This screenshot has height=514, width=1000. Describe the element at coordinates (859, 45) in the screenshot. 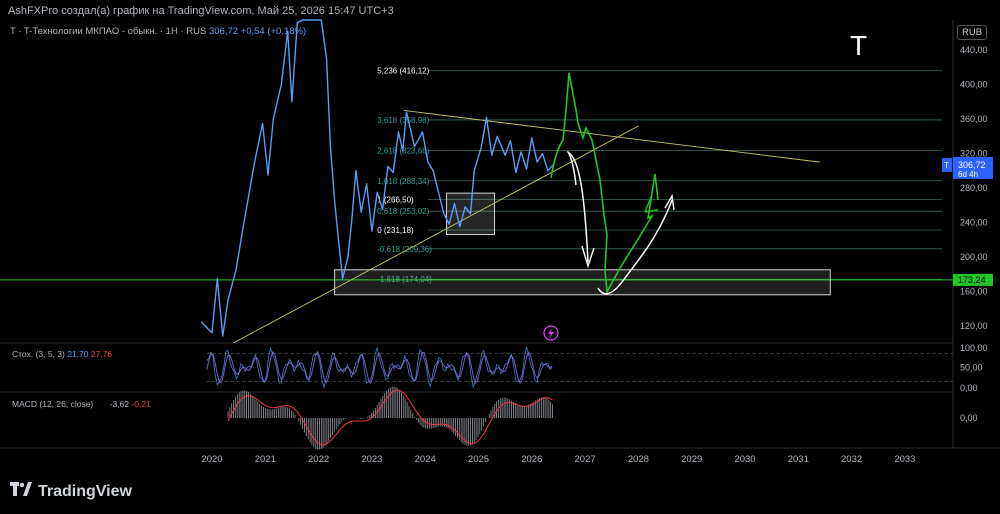

I see `ticker-big-label: T` at that location.